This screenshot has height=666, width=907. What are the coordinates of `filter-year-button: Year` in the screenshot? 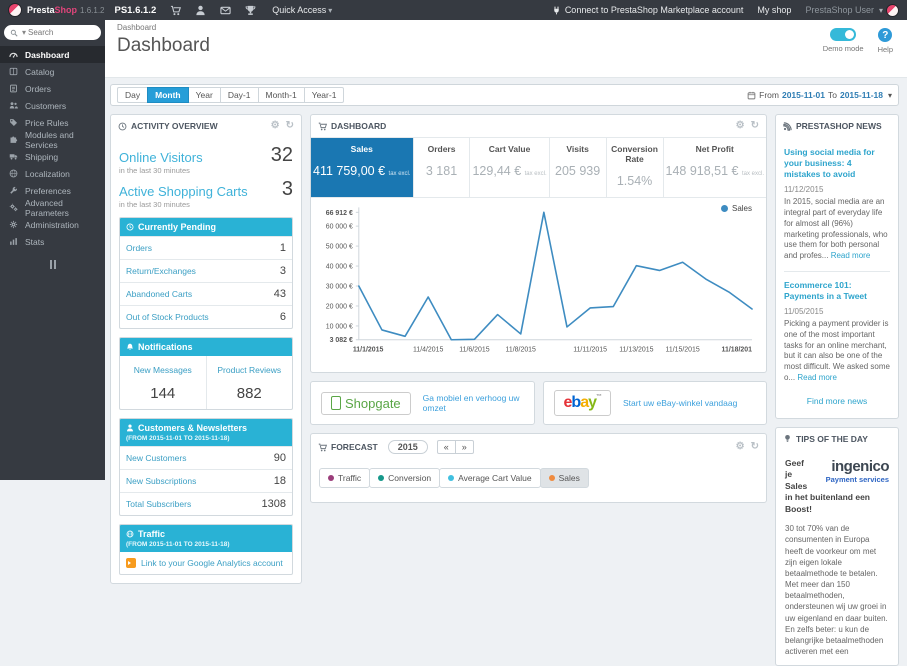 It's located at (204, 95).